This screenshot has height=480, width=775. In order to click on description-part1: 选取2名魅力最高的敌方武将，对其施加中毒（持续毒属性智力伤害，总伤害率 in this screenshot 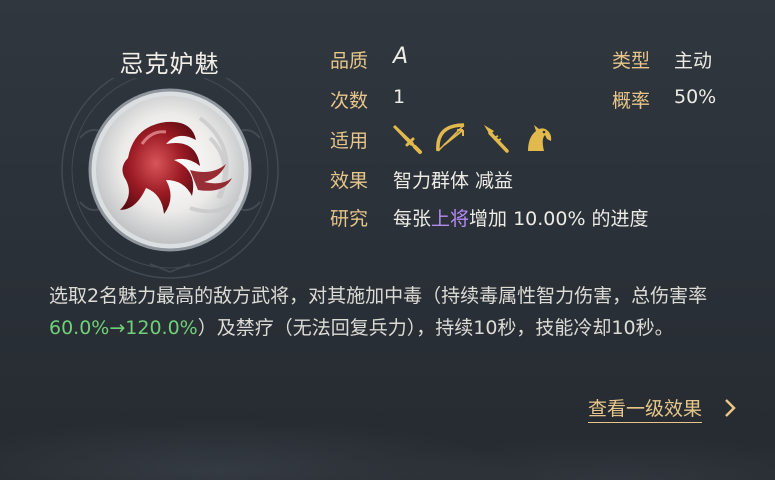, I will do `click(378, 296)`.